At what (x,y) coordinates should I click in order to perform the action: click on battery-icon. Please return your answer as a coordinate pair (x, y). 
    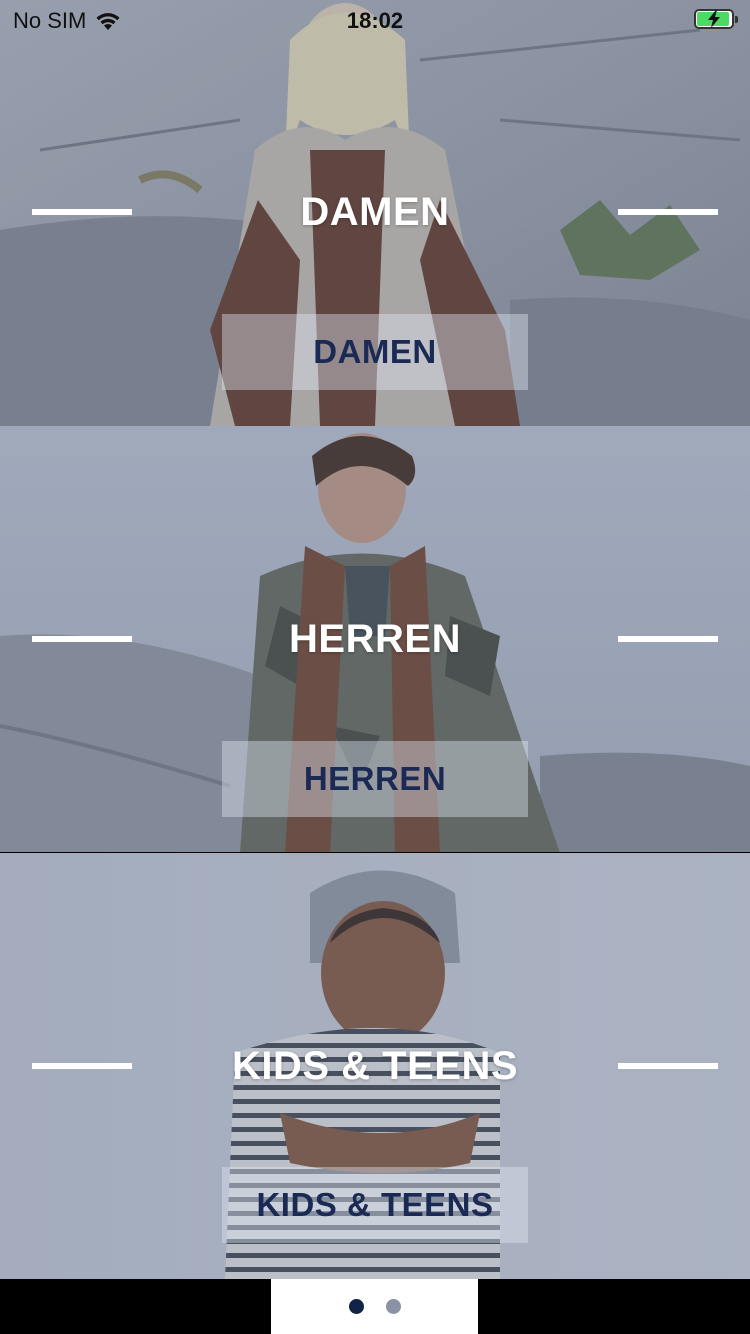
    Looking at the image, I should click on (716, 20).